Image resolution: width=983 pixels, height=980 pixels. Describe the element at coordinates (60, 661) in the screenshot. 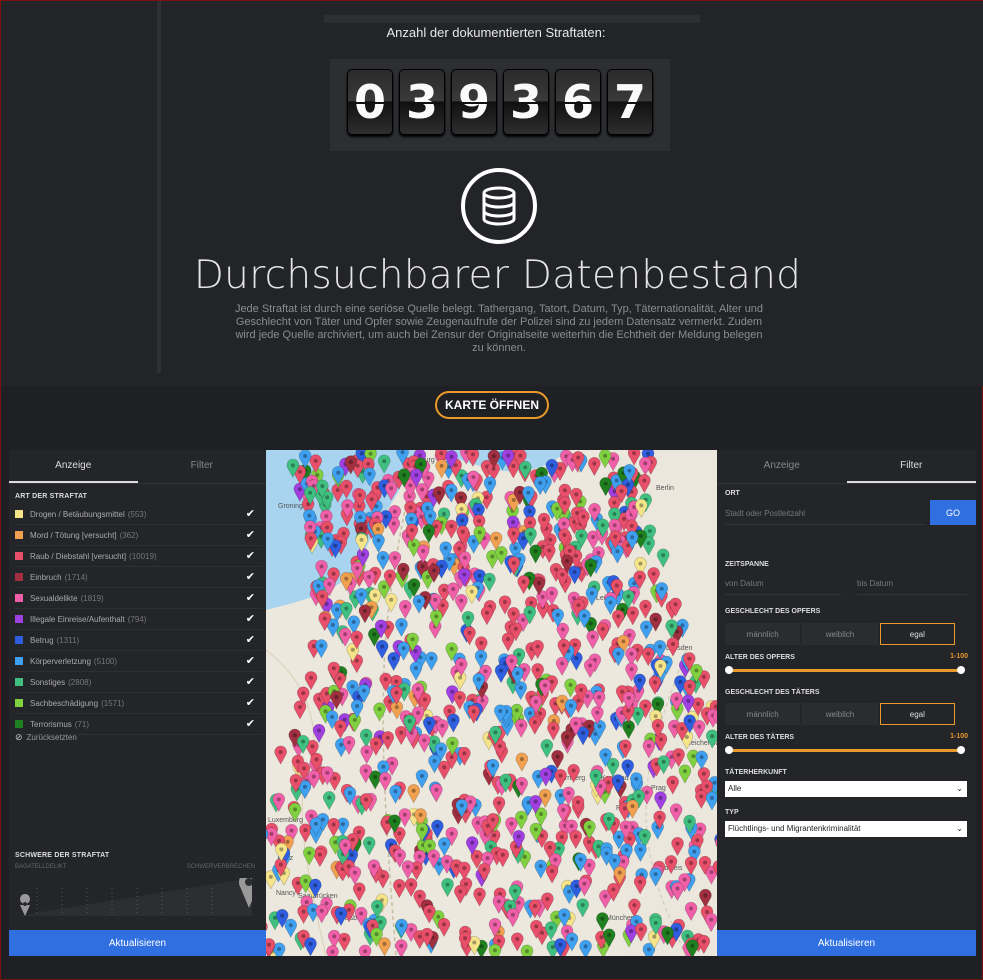

I see `category-label: Körperverletzung` at that location.